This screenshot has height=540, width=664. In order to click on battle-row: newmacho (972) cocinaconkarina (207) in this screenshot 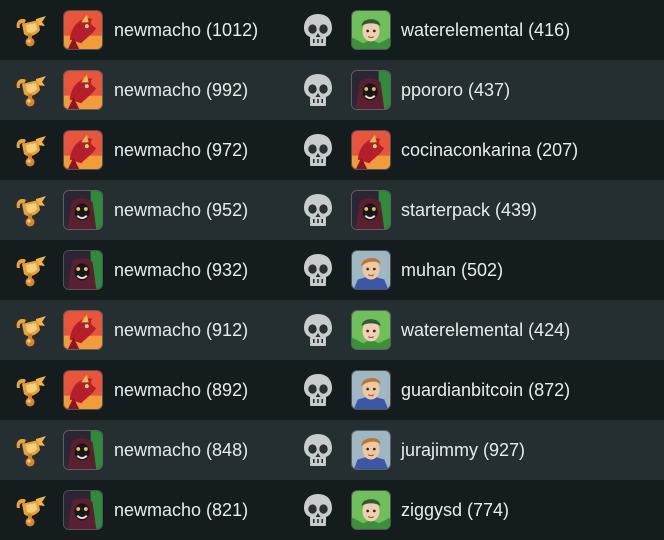, I will do `click(332, 150)`.